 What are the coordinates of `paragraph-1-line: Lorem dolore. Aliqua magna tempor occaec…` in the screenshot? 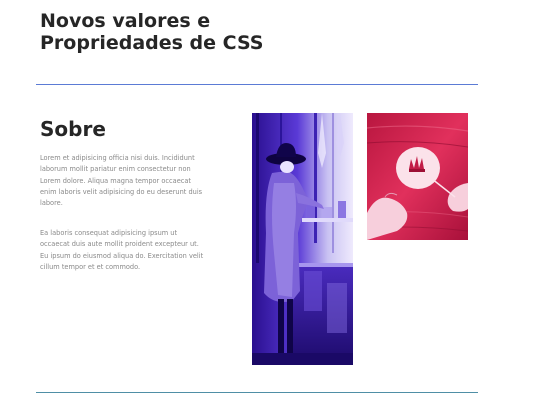 It's located at (115, 180).